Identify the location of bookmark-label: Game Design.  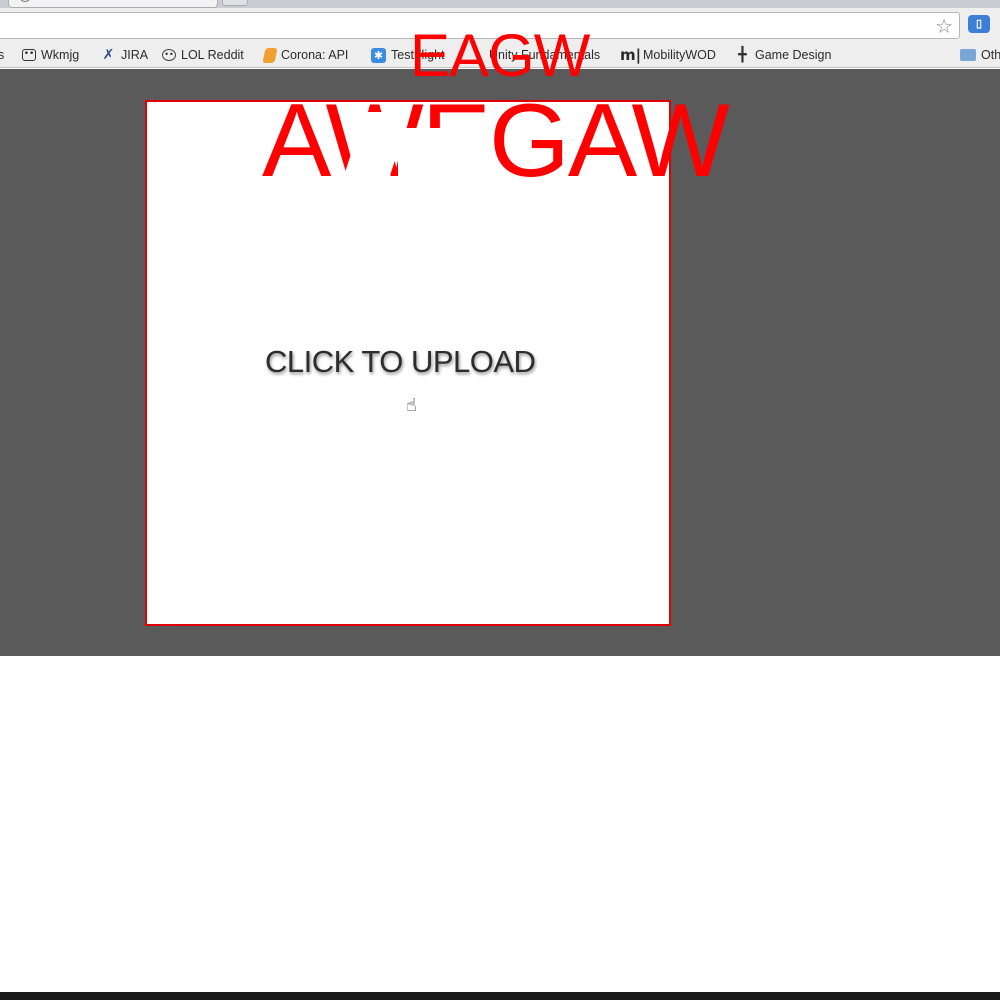
(793, 55).